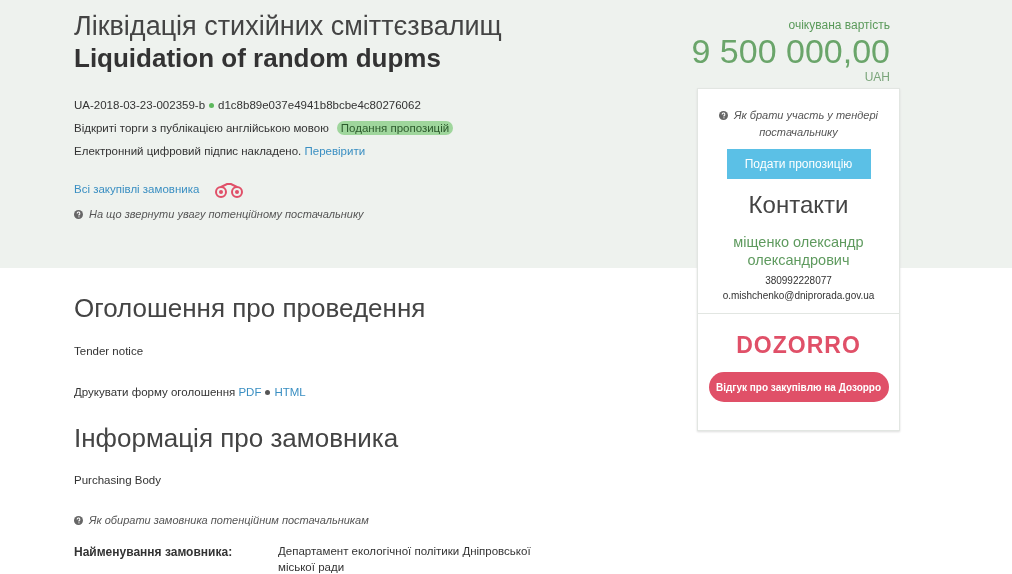  I want to click on submit-bid-button: Подати пропозицію, so click(798, 163).